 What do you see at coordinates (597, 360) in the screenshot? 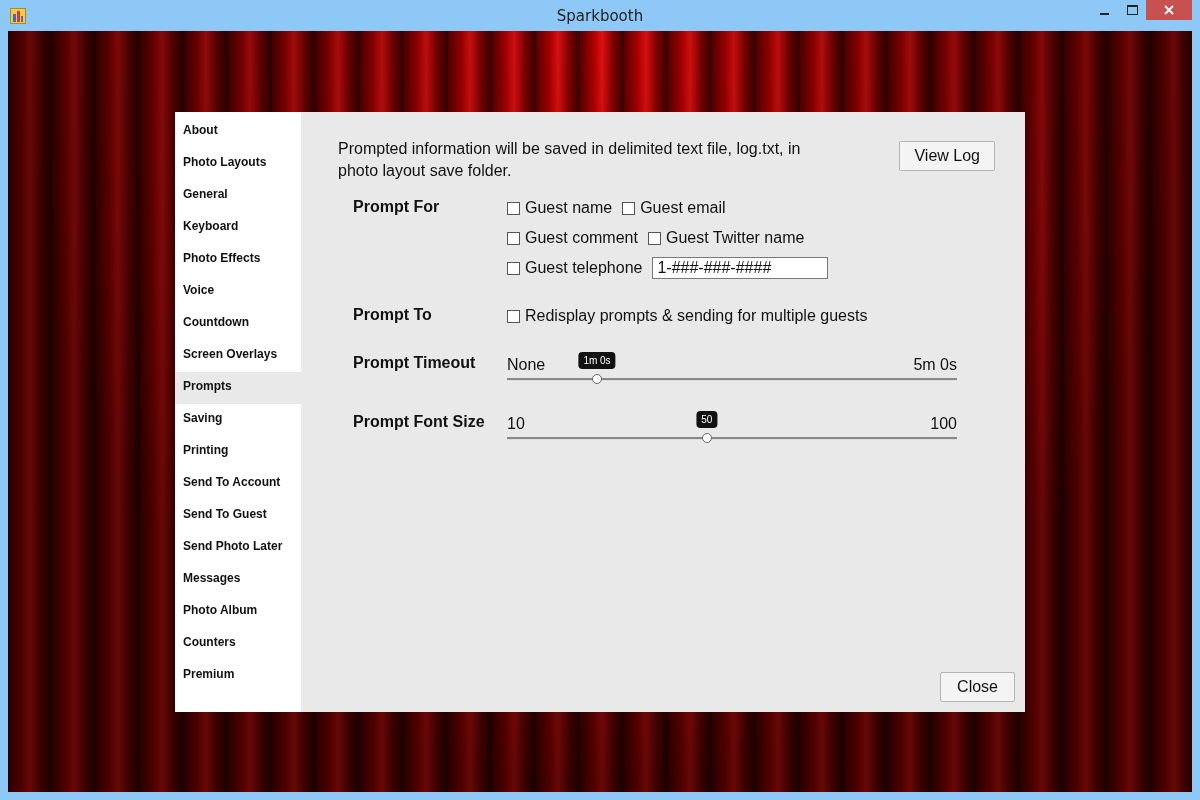
I see `slider-tooltip: 1m 0s` at bounding box center [597, 360].